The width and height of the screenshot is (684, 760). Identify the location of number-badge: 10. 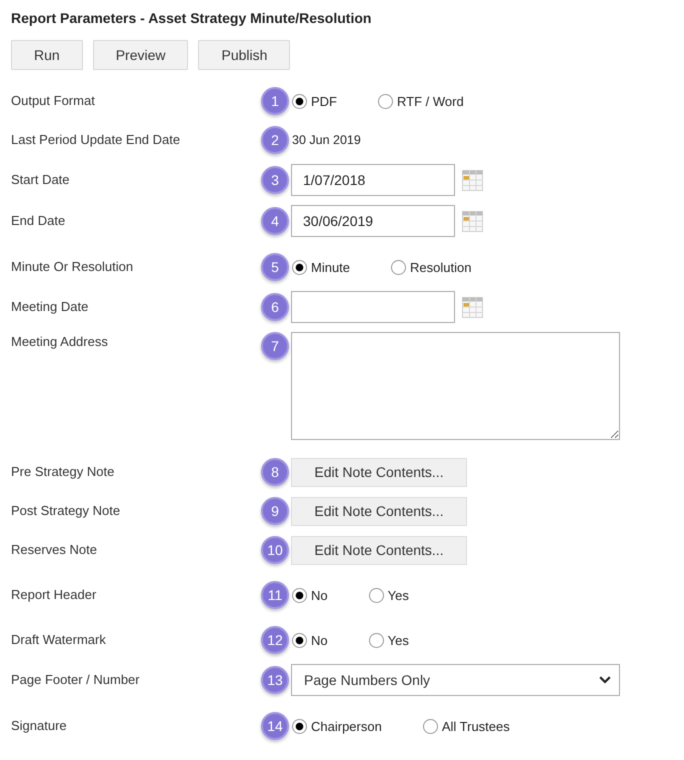
(275, 550).